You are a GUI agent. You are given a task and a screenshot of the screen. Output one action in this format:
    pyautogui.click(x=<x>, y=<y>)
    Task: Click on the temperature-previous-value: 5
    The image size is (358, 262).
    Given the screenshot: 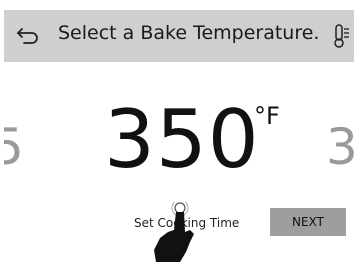 What is the action you would take?
    pyautogui.click(x=14, y=147)
    